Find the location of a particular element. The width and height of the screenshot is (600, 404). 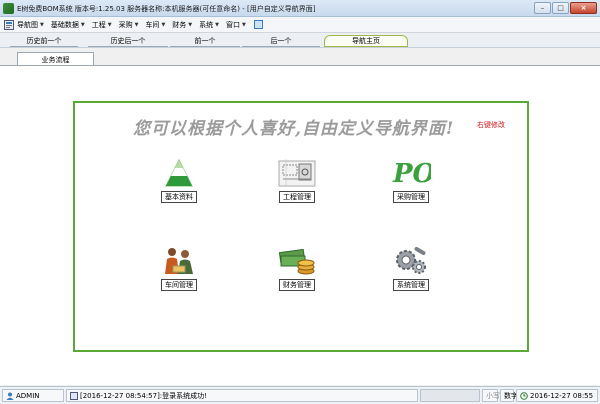

menu-label: 车间 is located at coordinates (152, 24).